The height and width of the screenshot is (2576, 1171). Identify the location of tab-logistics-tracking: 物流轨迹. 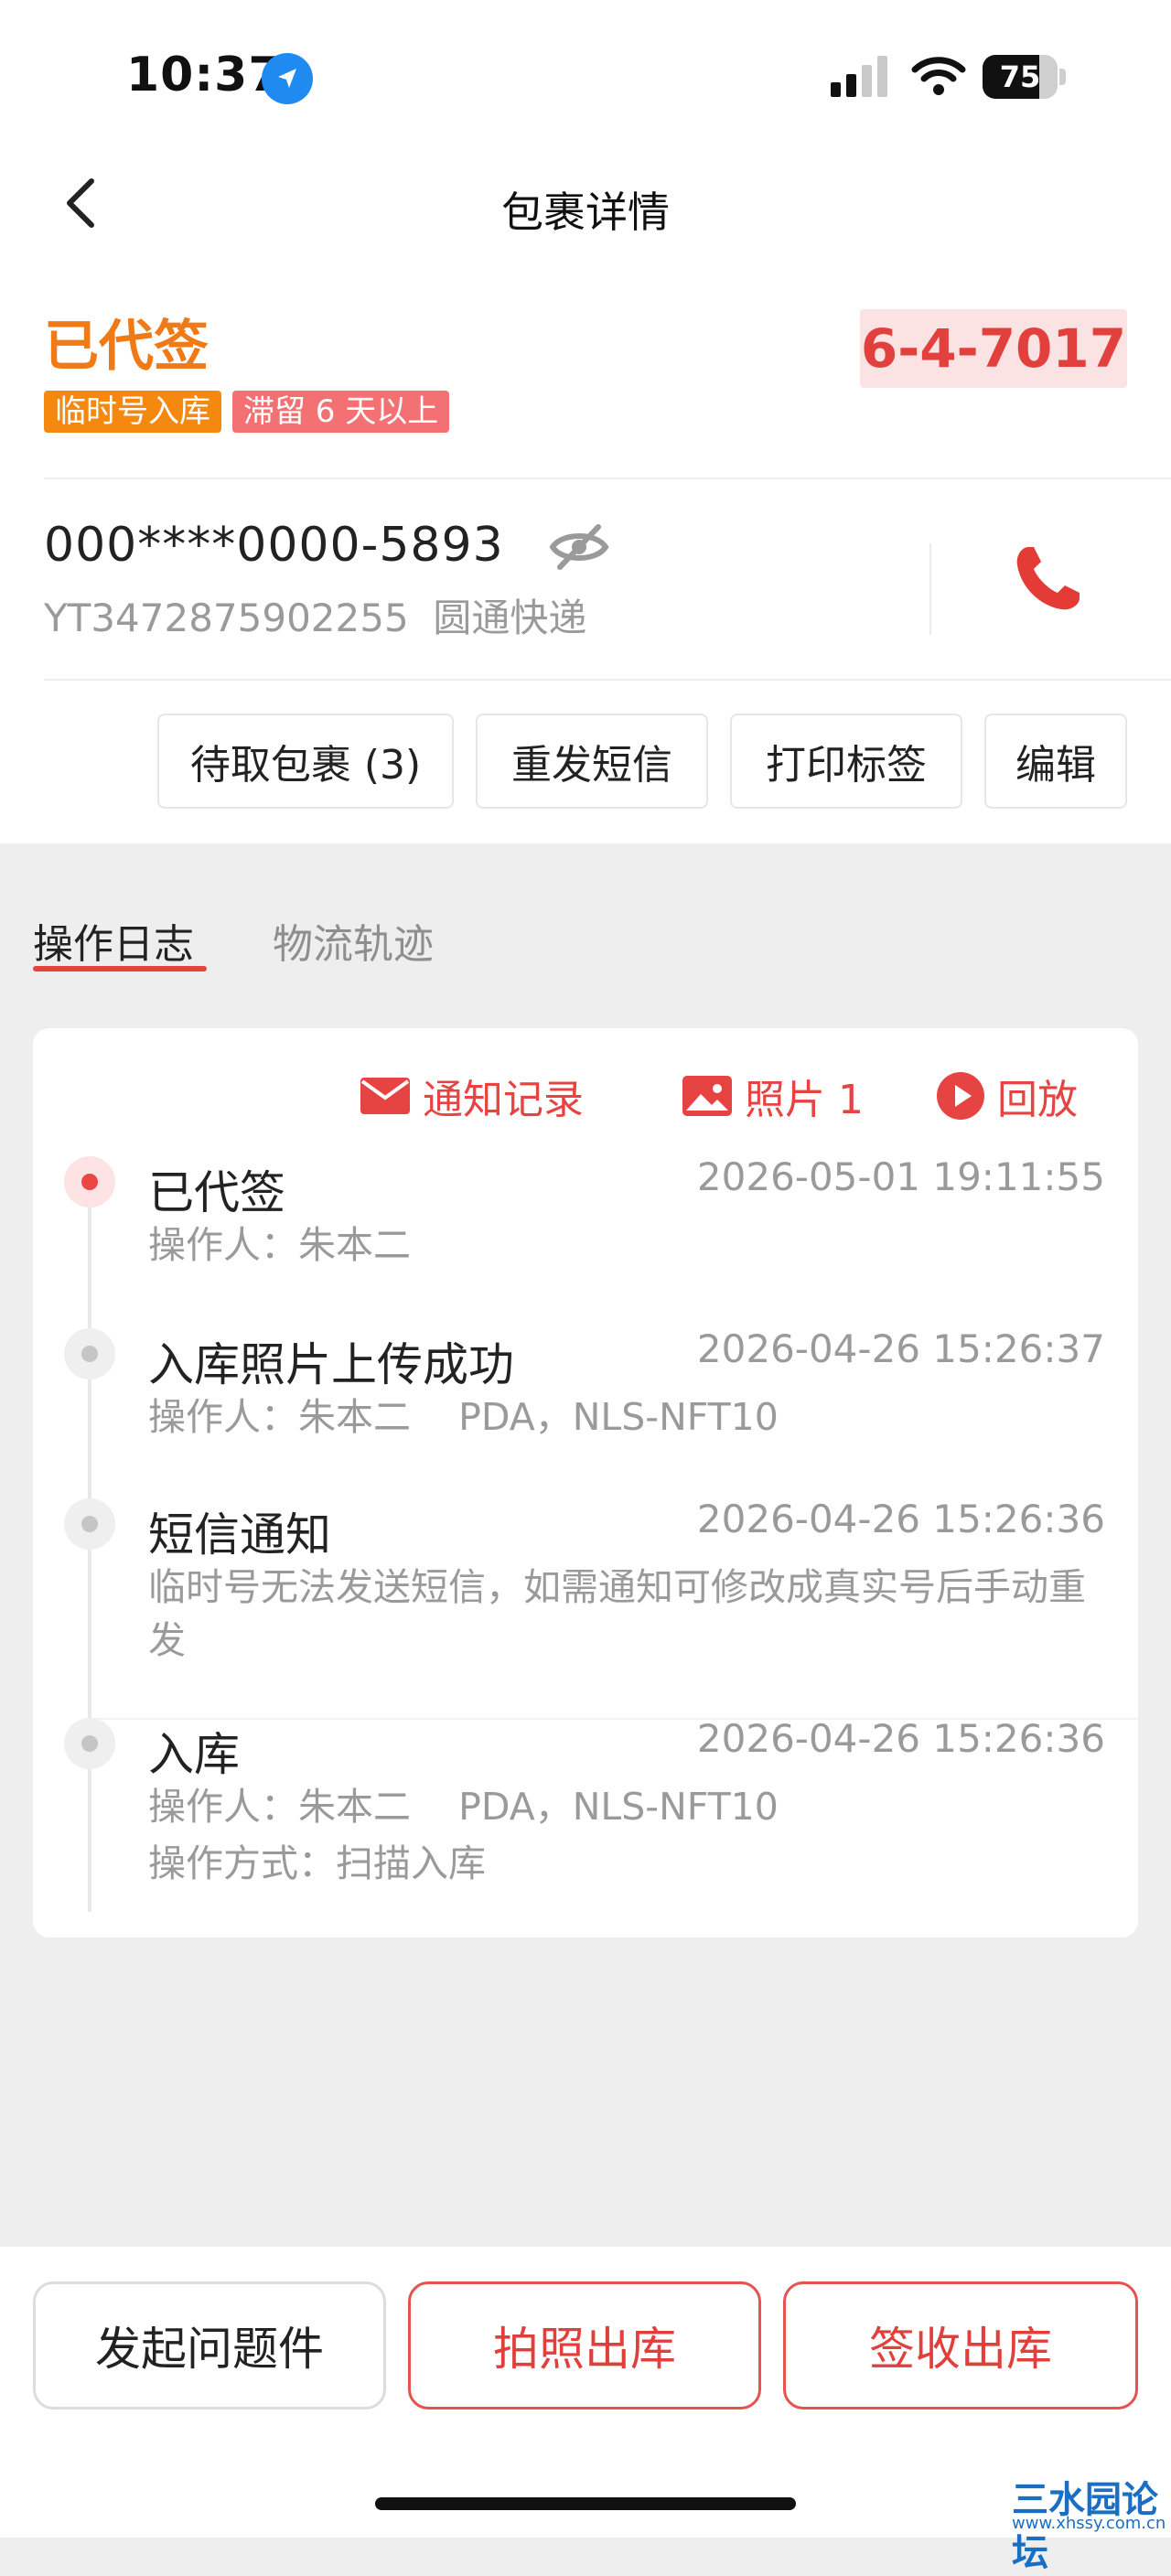
(353, 941).